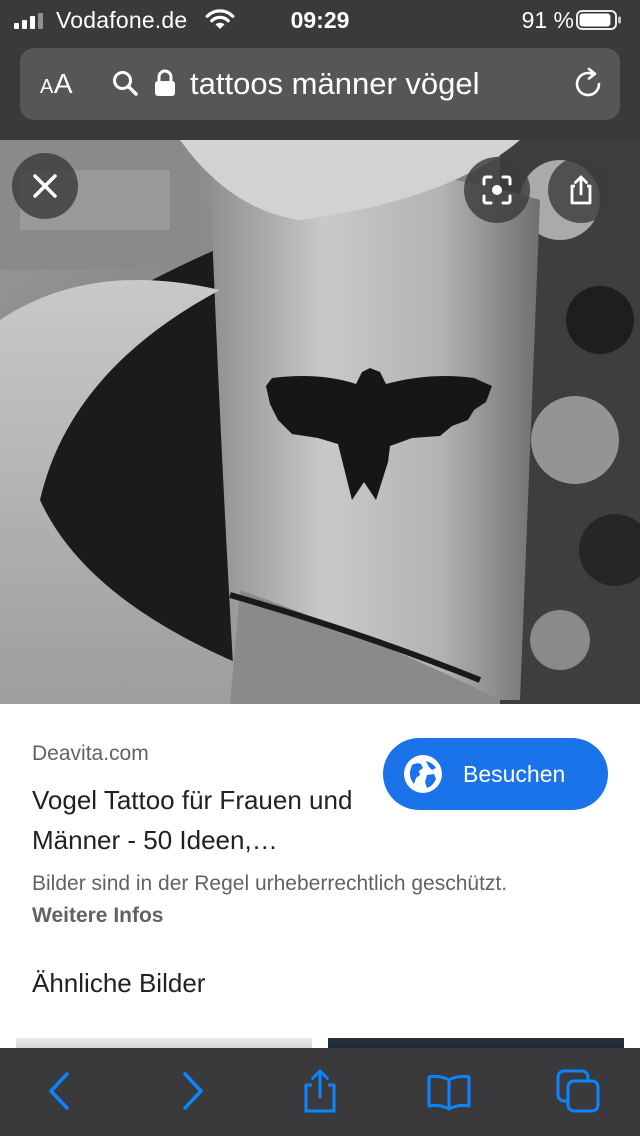  I want to click on back-icon, so click(59, 1091).